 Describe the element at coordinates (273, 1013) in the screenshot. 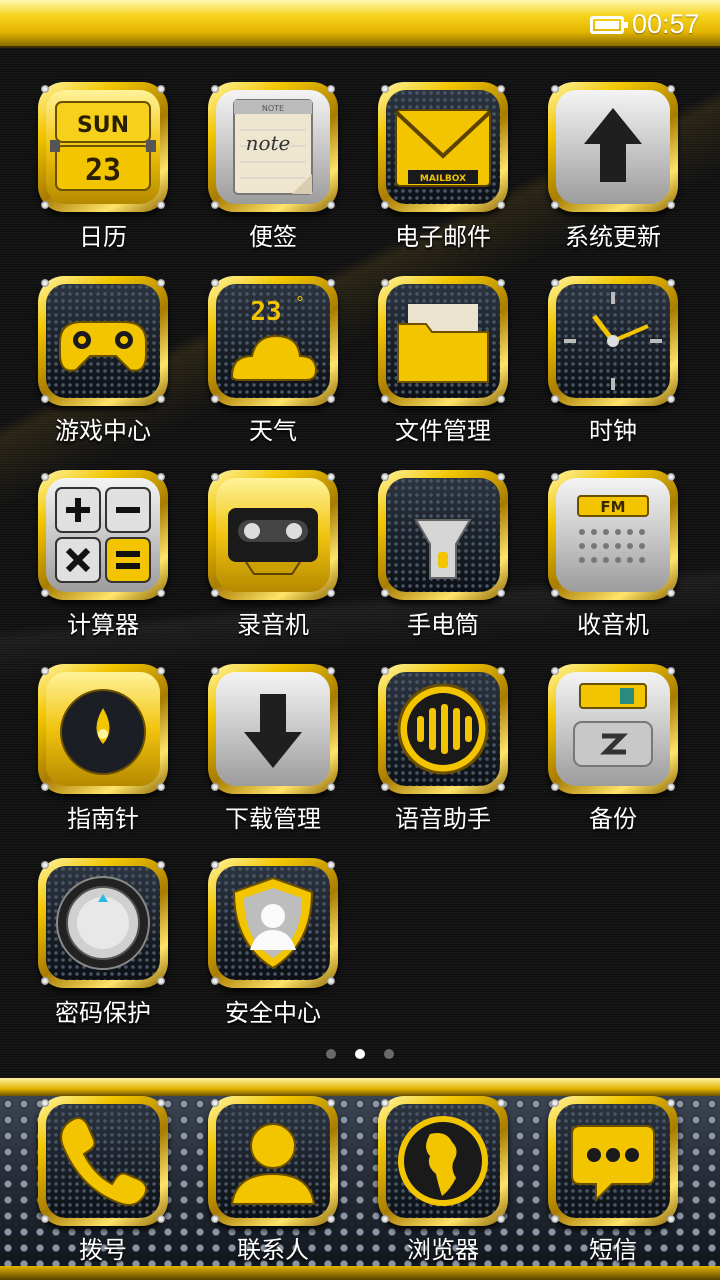

I see `app-label: 安全中心` at that location.